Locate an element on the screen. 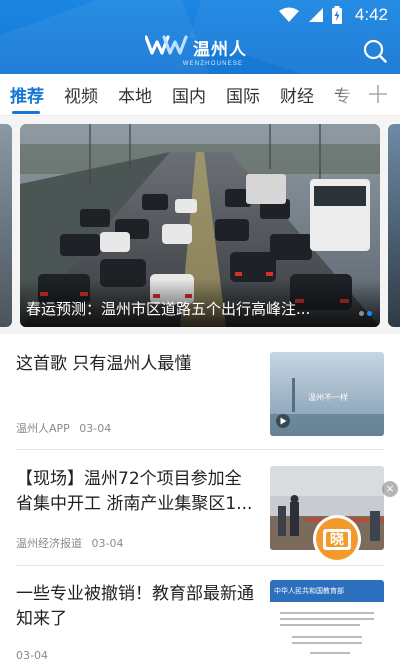 The image size is (400, 661). search-icon is located at coordinates (375, 51).